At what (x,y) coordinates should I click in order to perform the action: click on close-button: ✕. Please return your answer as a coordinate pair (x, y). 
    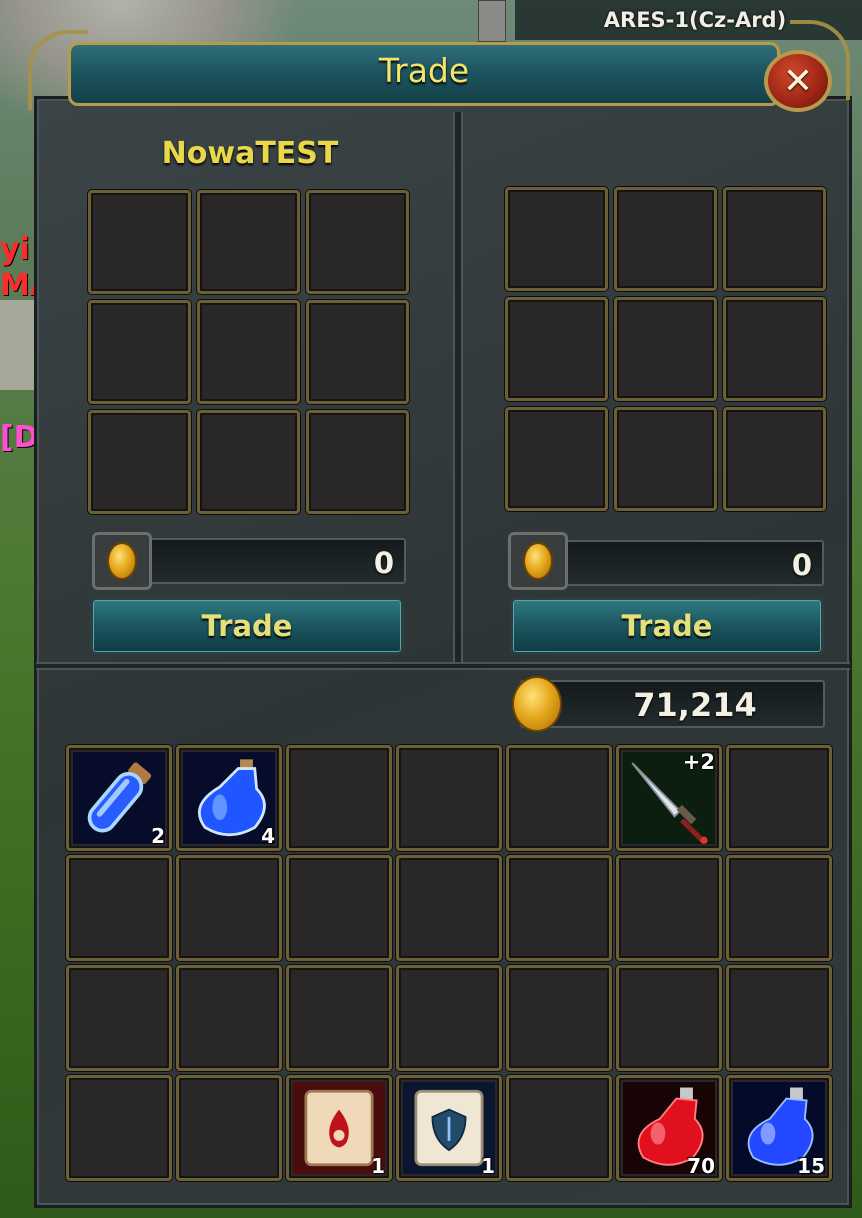
    Looking at the image, I should click on (798, 81).